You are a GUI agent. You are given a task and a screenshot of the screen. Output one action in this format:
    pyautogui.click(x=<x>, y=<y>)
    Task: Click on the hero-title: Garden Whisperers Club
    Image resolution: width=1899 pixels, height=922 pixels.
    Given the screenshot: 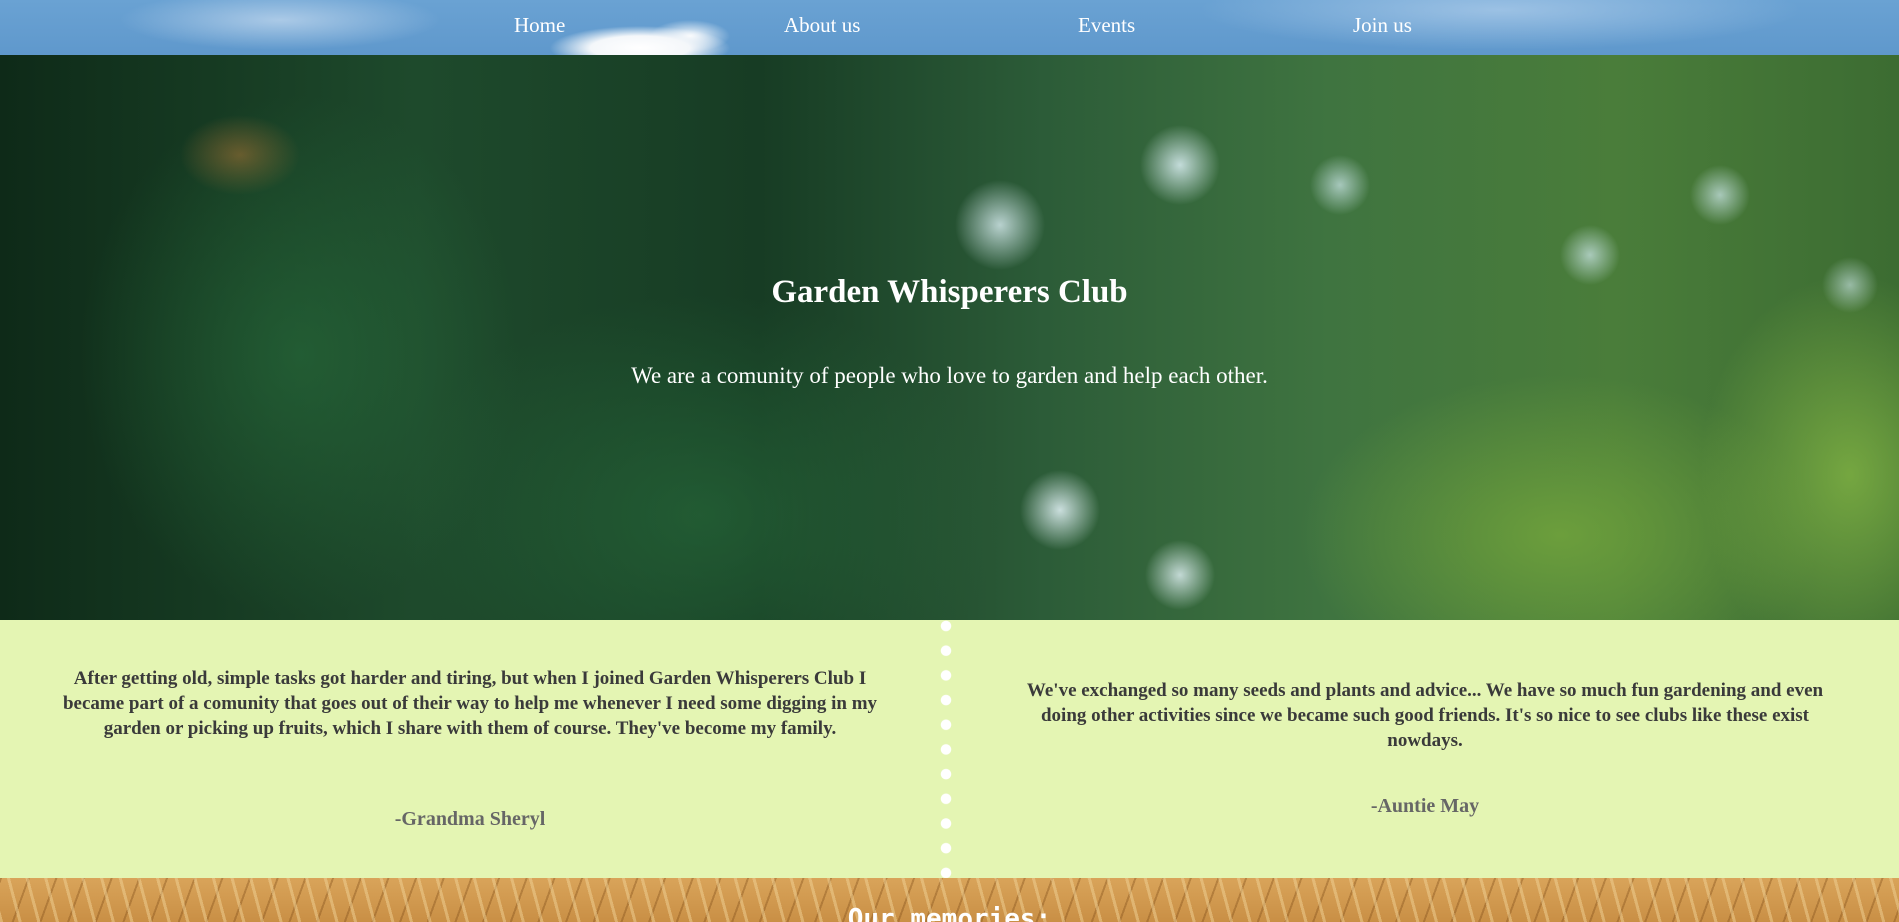 What is the action you would take?
    pyautogui.click(x=949, y=292)
    